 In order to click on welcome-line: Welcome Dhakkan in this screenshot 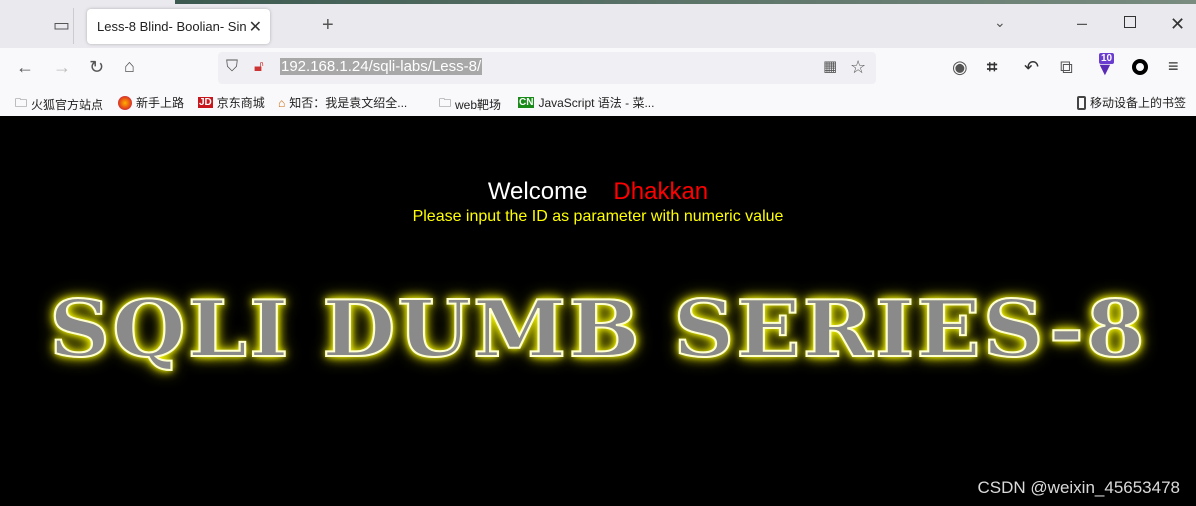, I will do `click(598, 192)`.